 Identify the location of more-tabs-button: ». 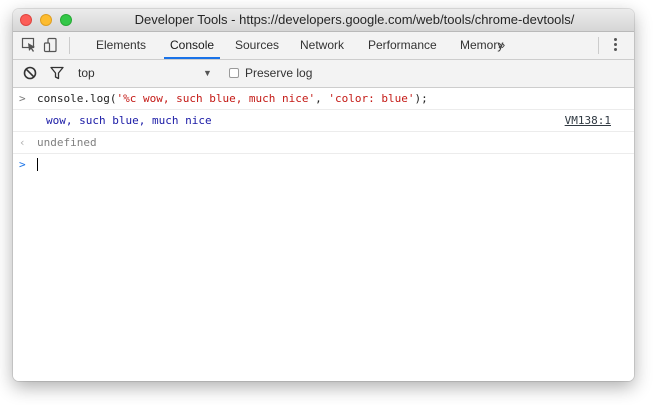
(501, 45).